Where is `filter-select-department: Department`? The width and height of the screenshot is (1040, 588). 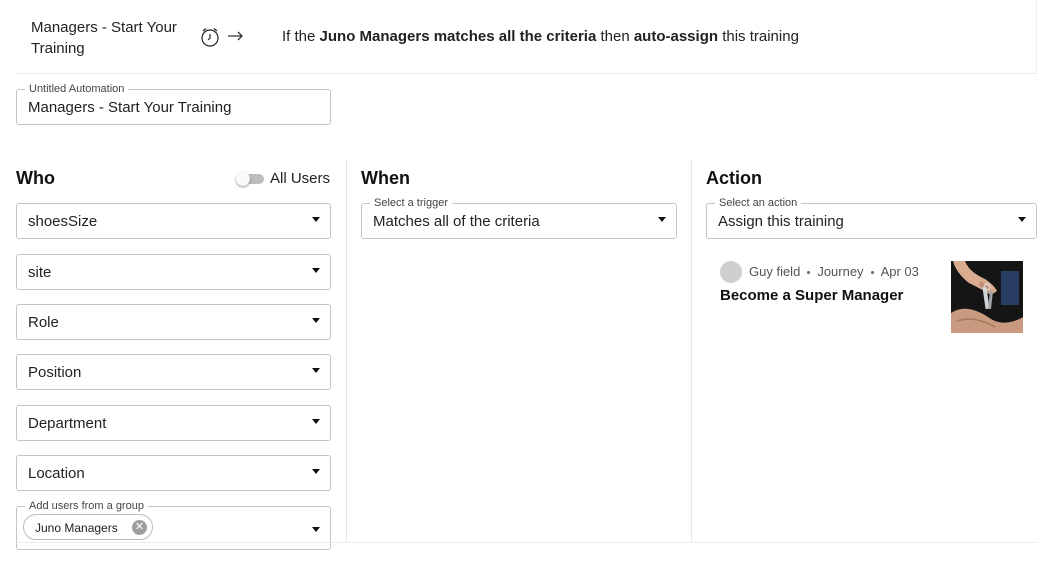
filter-select-department: Department is located at coordinates (173, 423).